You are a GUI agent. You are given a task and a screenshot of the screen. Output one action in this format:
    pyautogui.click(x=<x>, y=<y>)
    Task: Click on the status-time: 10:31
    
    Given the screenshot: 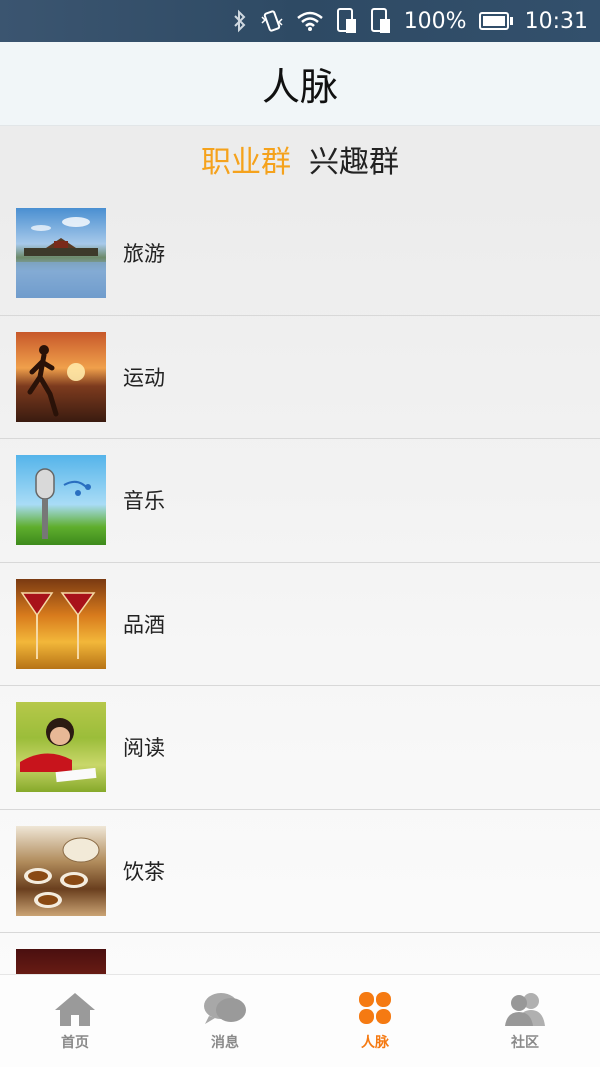 What is the action you would take?
    pyautogui.click(x=556, y=21)
    